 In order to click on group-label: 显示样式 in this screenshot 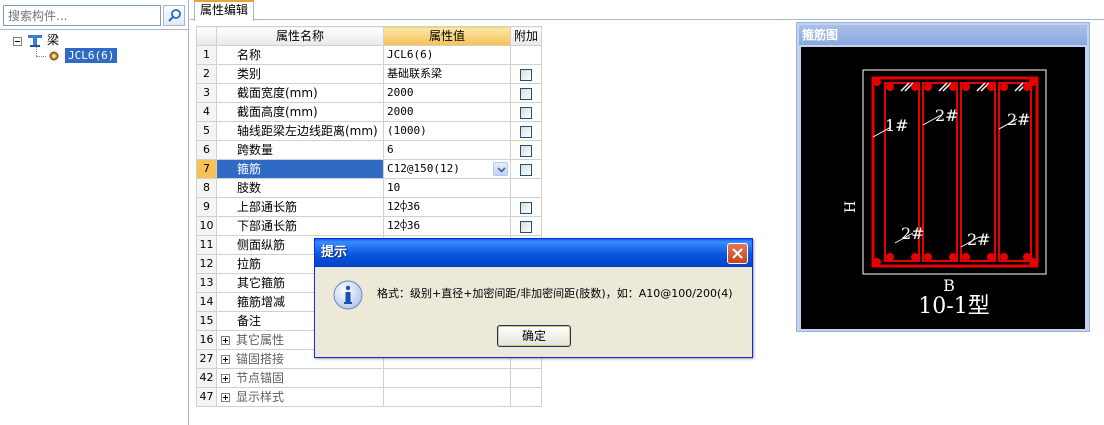, I will do `click(260, 397)`.